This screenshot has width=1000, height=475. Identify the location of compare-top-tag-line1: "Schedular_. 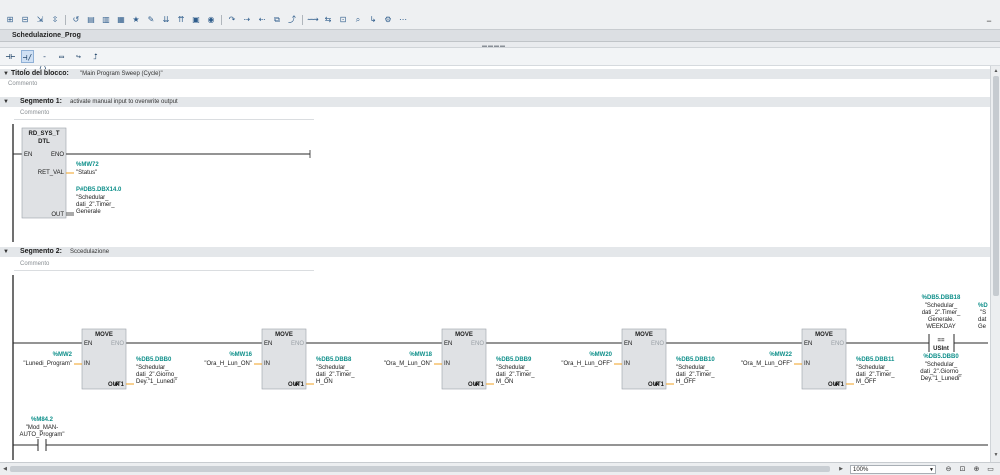
(941, 306).